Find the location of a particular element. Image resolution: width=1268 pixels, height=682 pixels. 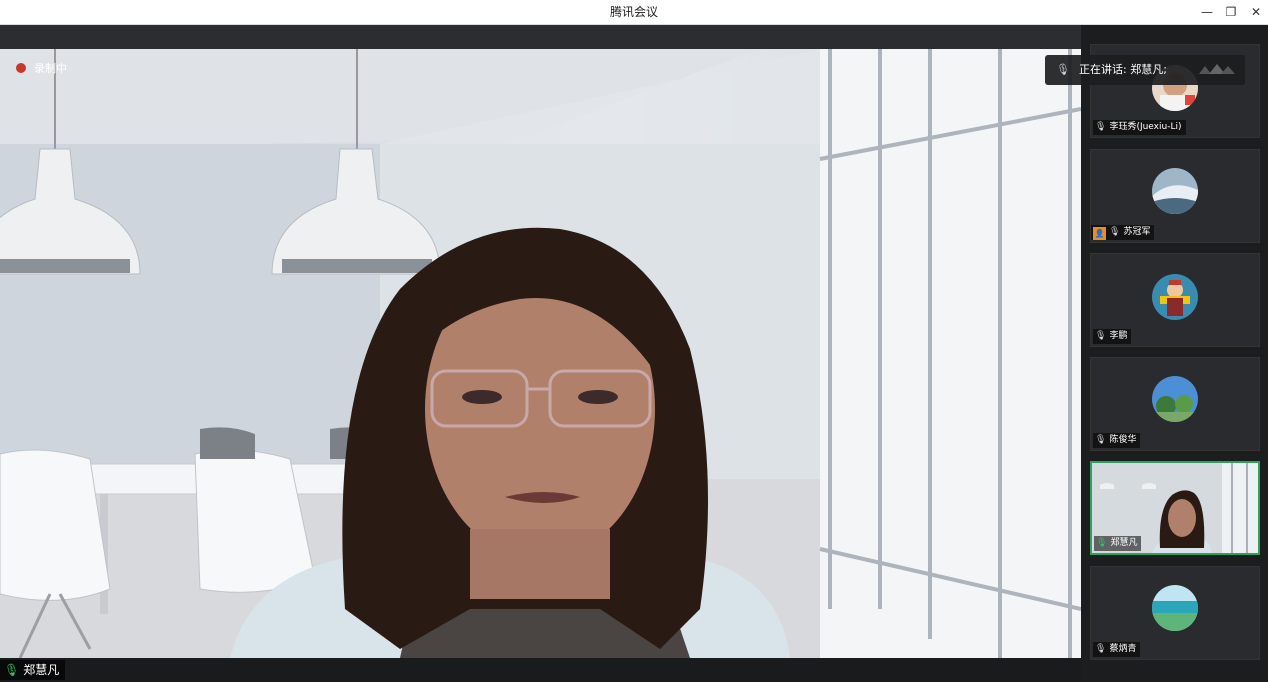

participant-name: 李鹏 is located at coordinates (1118, 336).